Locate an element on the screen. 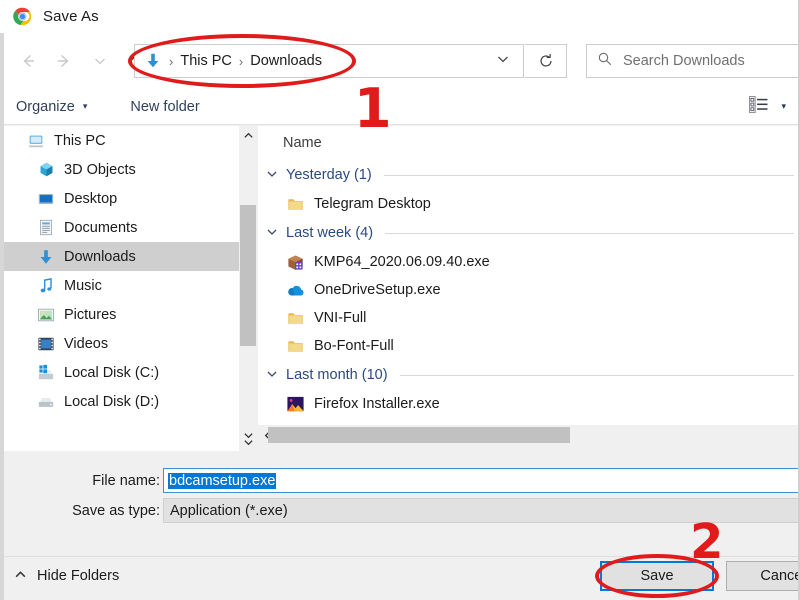  search-box: Search Downloads is located at coordinates (693, 61).